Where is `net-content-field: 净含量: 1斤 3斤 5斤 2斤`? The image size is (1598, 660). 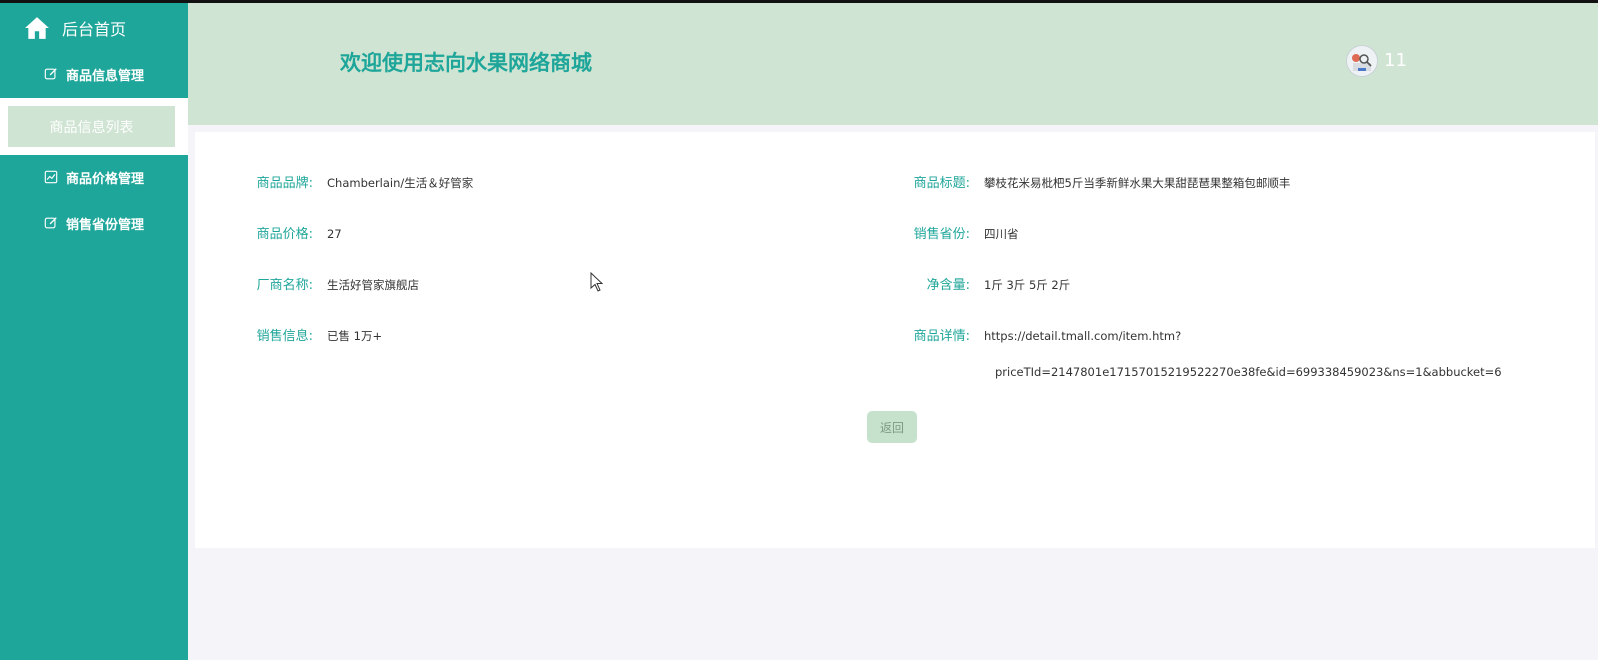
net-content-field: 净含量: 1斤 3斤 5斤 2斤 is located at coordinates (986, 283).